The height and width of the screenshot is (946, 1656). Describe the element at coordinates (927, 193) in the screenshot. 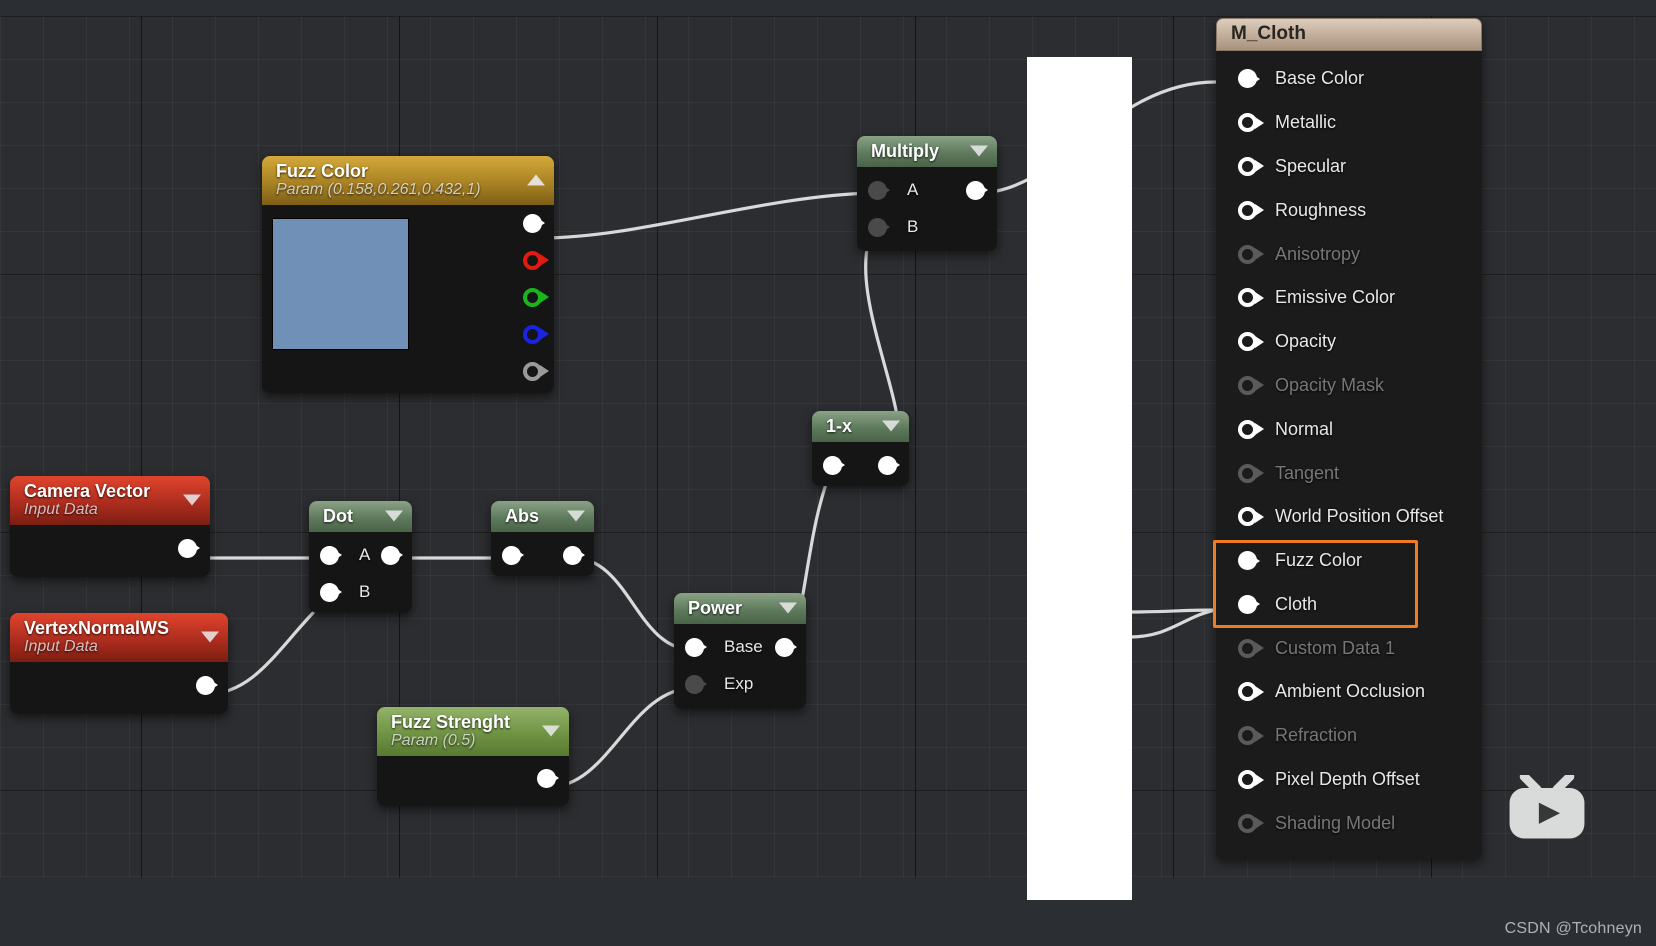

I see `node-multiply: Multiply A B` at that location.